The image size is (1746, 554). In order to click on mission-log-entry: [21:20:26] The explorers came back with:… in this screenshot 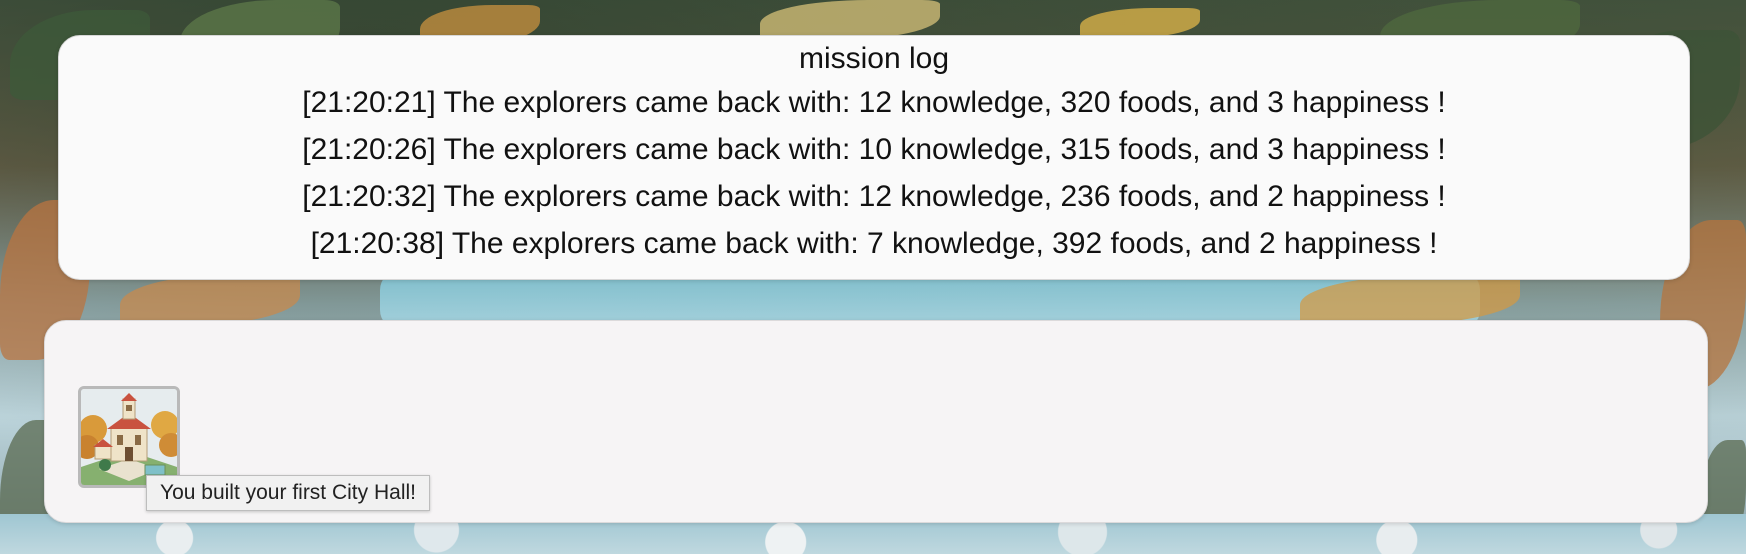, I will do `click(874, 149)`.